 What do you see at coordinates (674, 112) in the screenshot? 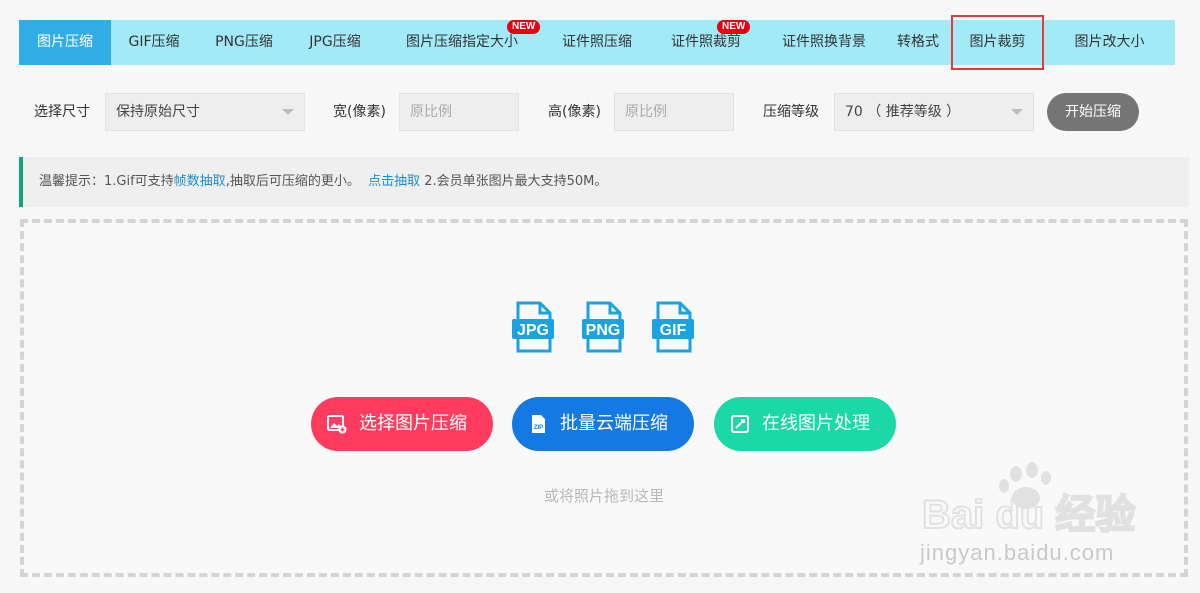
I see `height-input: 原比例` at bounding box center [674, 112].